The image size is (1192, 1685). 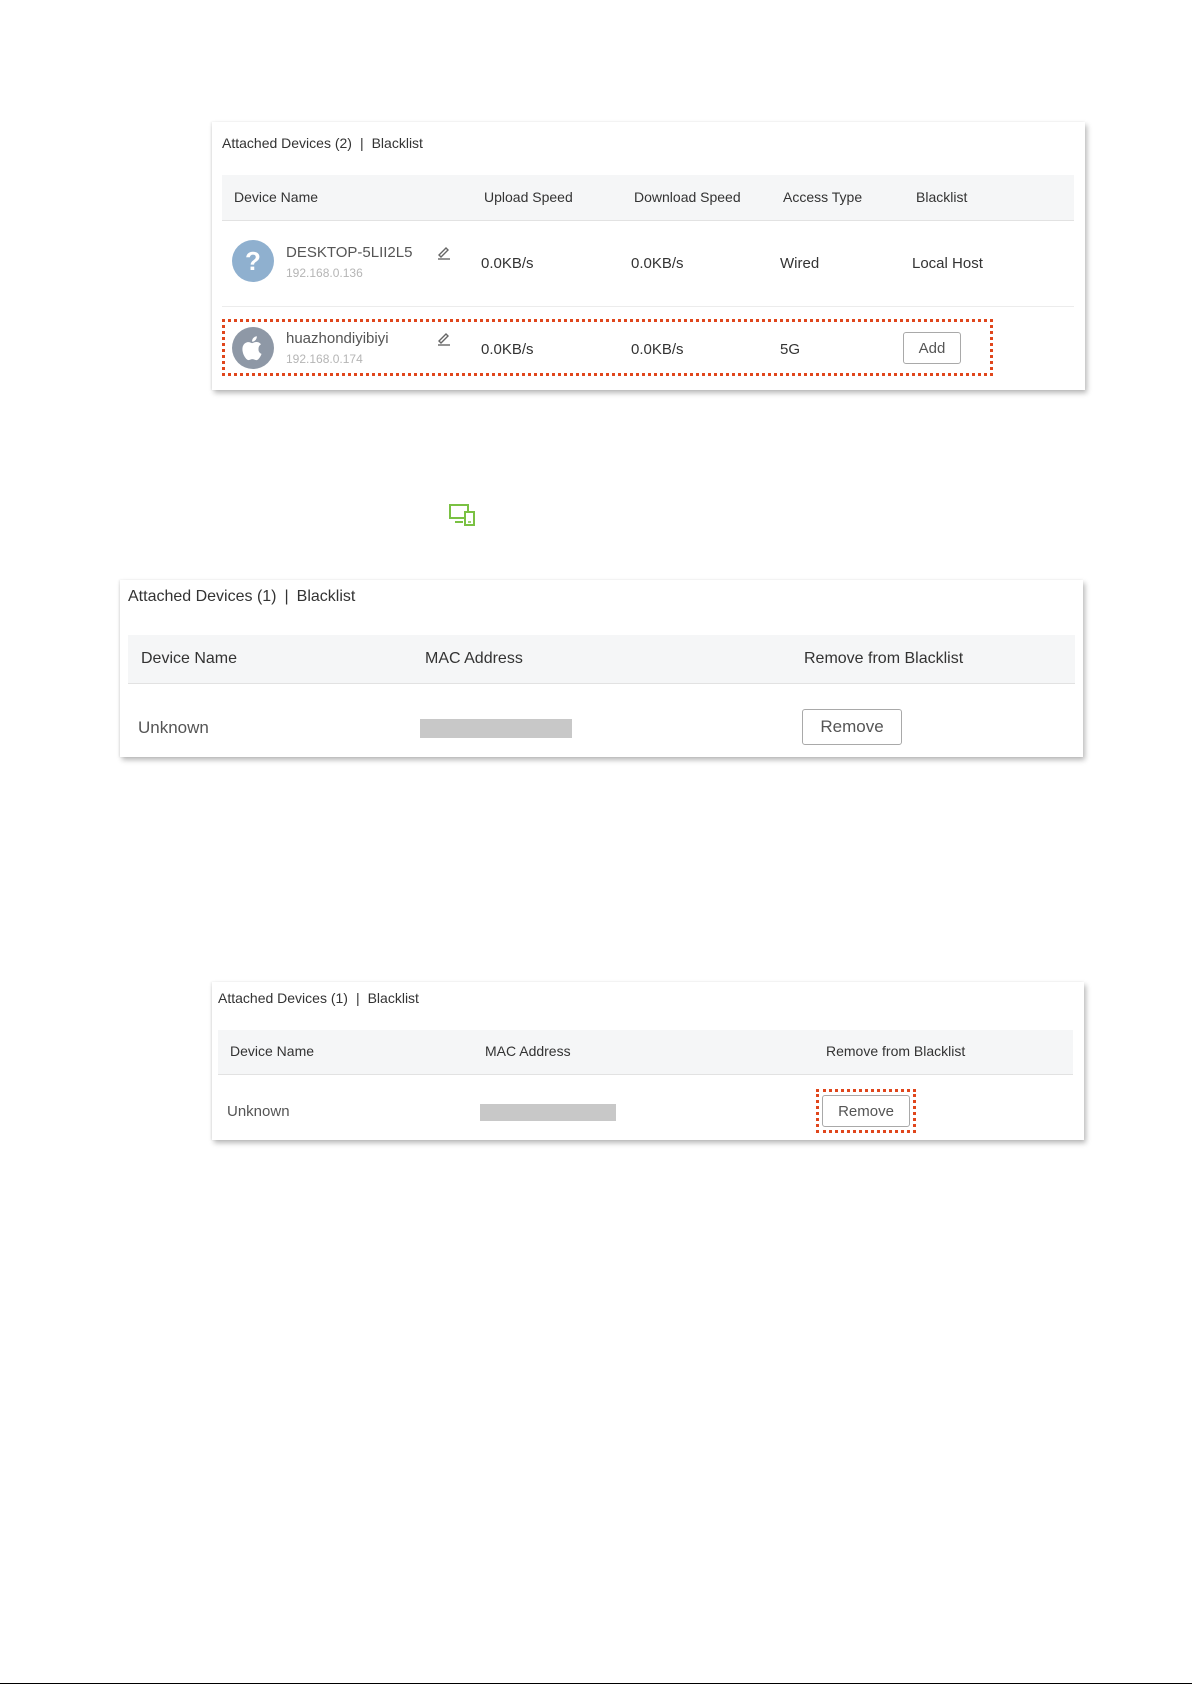 What do you see at coordinates (253, 261) in the screenshot?
I see `question-icon: ?` at bounding box center [253, 261].